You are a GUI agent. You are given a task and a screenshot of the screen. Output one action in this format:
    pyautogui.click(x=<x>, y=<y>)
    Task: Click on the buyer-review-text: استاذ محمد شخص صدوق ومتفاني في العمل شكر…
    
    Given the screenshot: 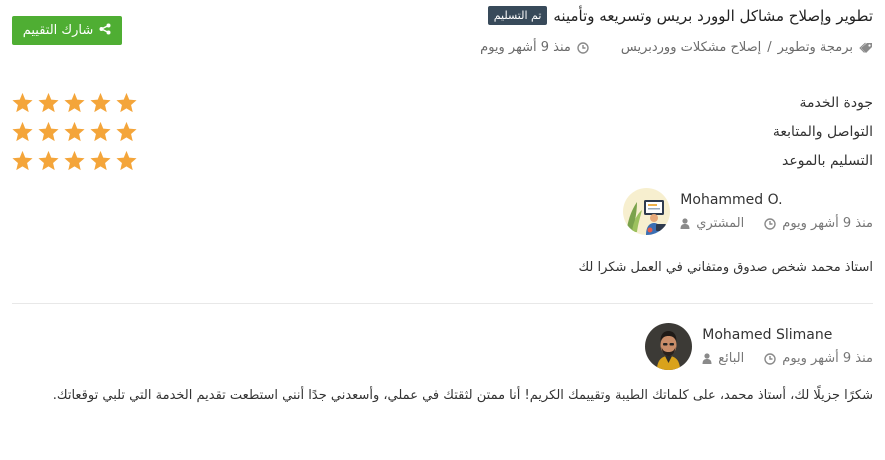 What is the action you would take?
    pyautogui.click(x=725, y=267)
    